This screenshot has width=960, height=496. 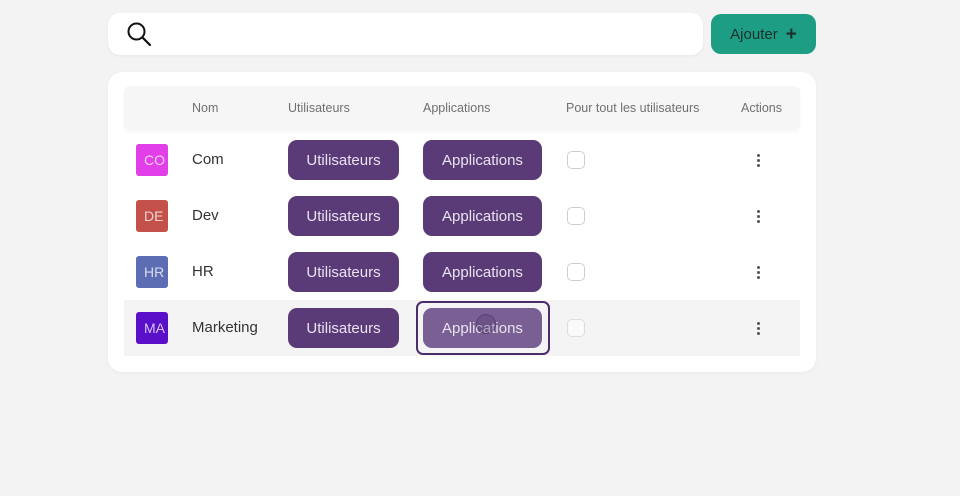 I want to click on group-name: Dev, so click(x=205, y=215).